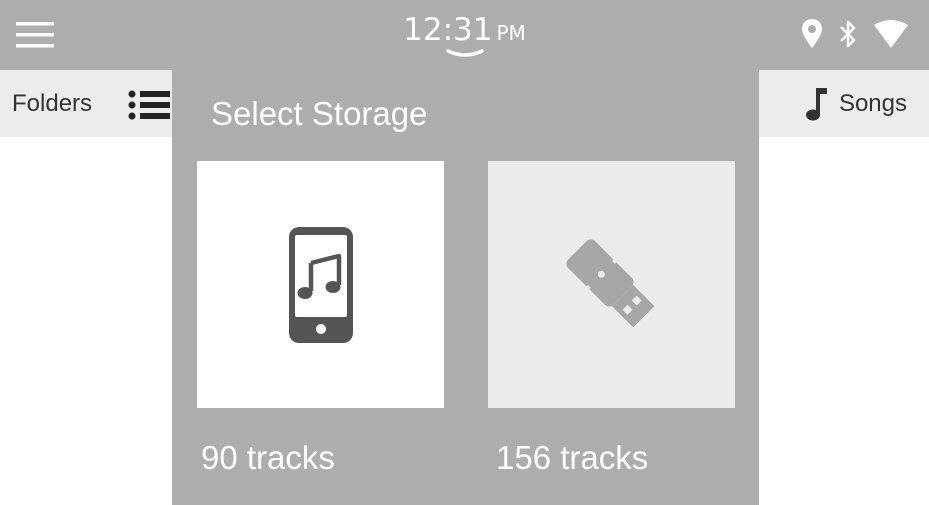  I want to click on wifi-icon, so click(891, 34).